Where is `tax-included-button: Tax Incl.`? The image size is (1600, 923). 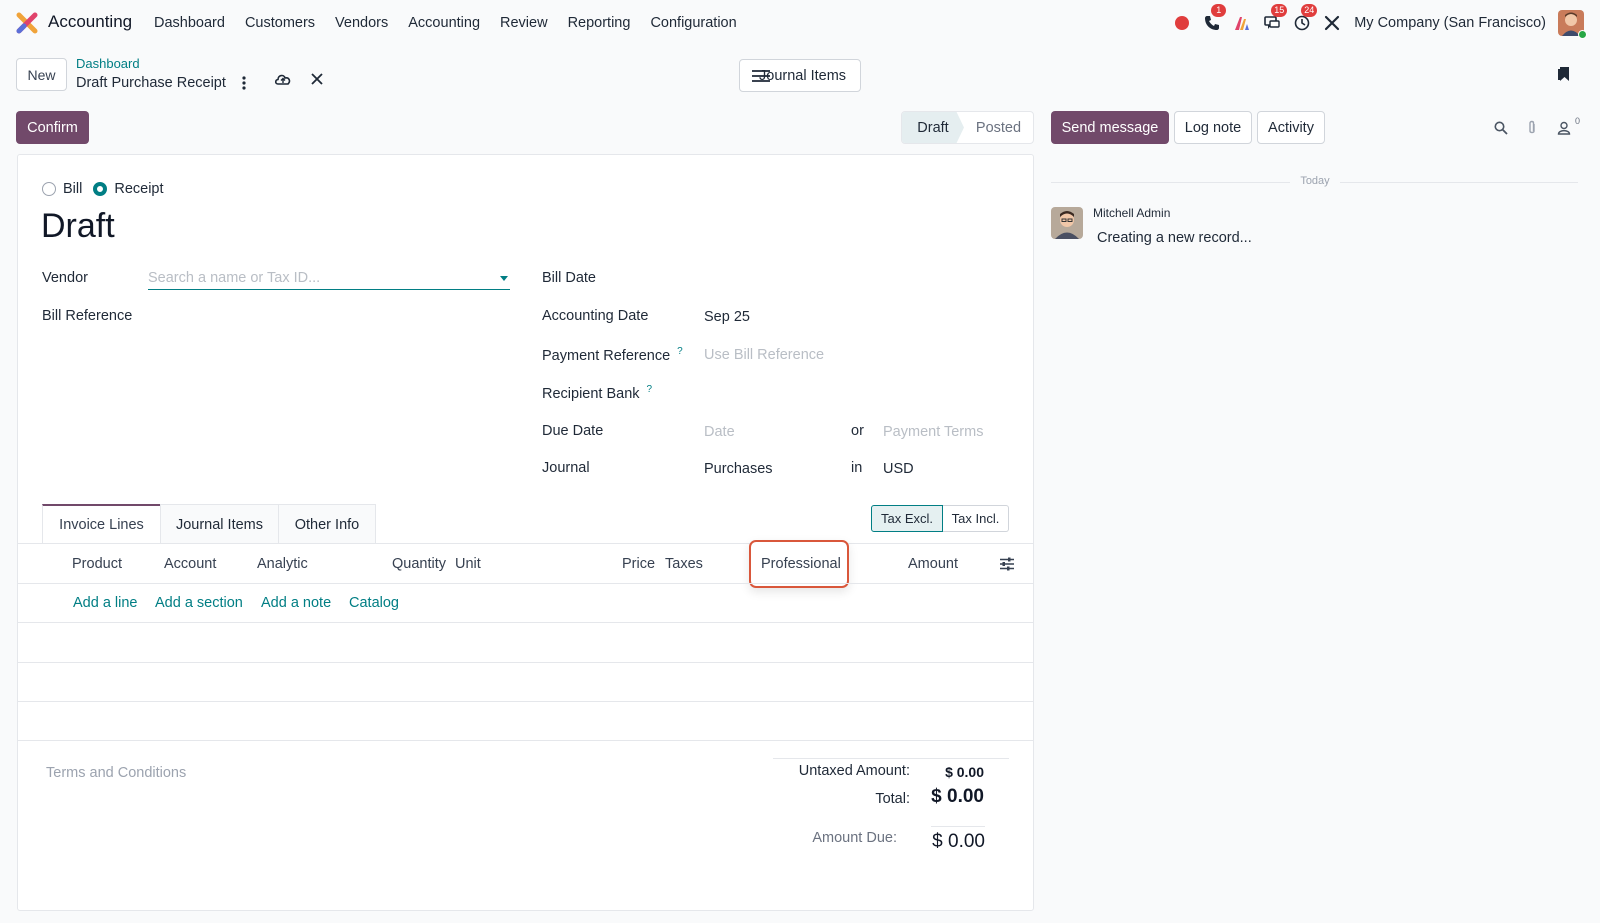 tax-included-button: Tax Incl. is located at coordinates (976, 518).